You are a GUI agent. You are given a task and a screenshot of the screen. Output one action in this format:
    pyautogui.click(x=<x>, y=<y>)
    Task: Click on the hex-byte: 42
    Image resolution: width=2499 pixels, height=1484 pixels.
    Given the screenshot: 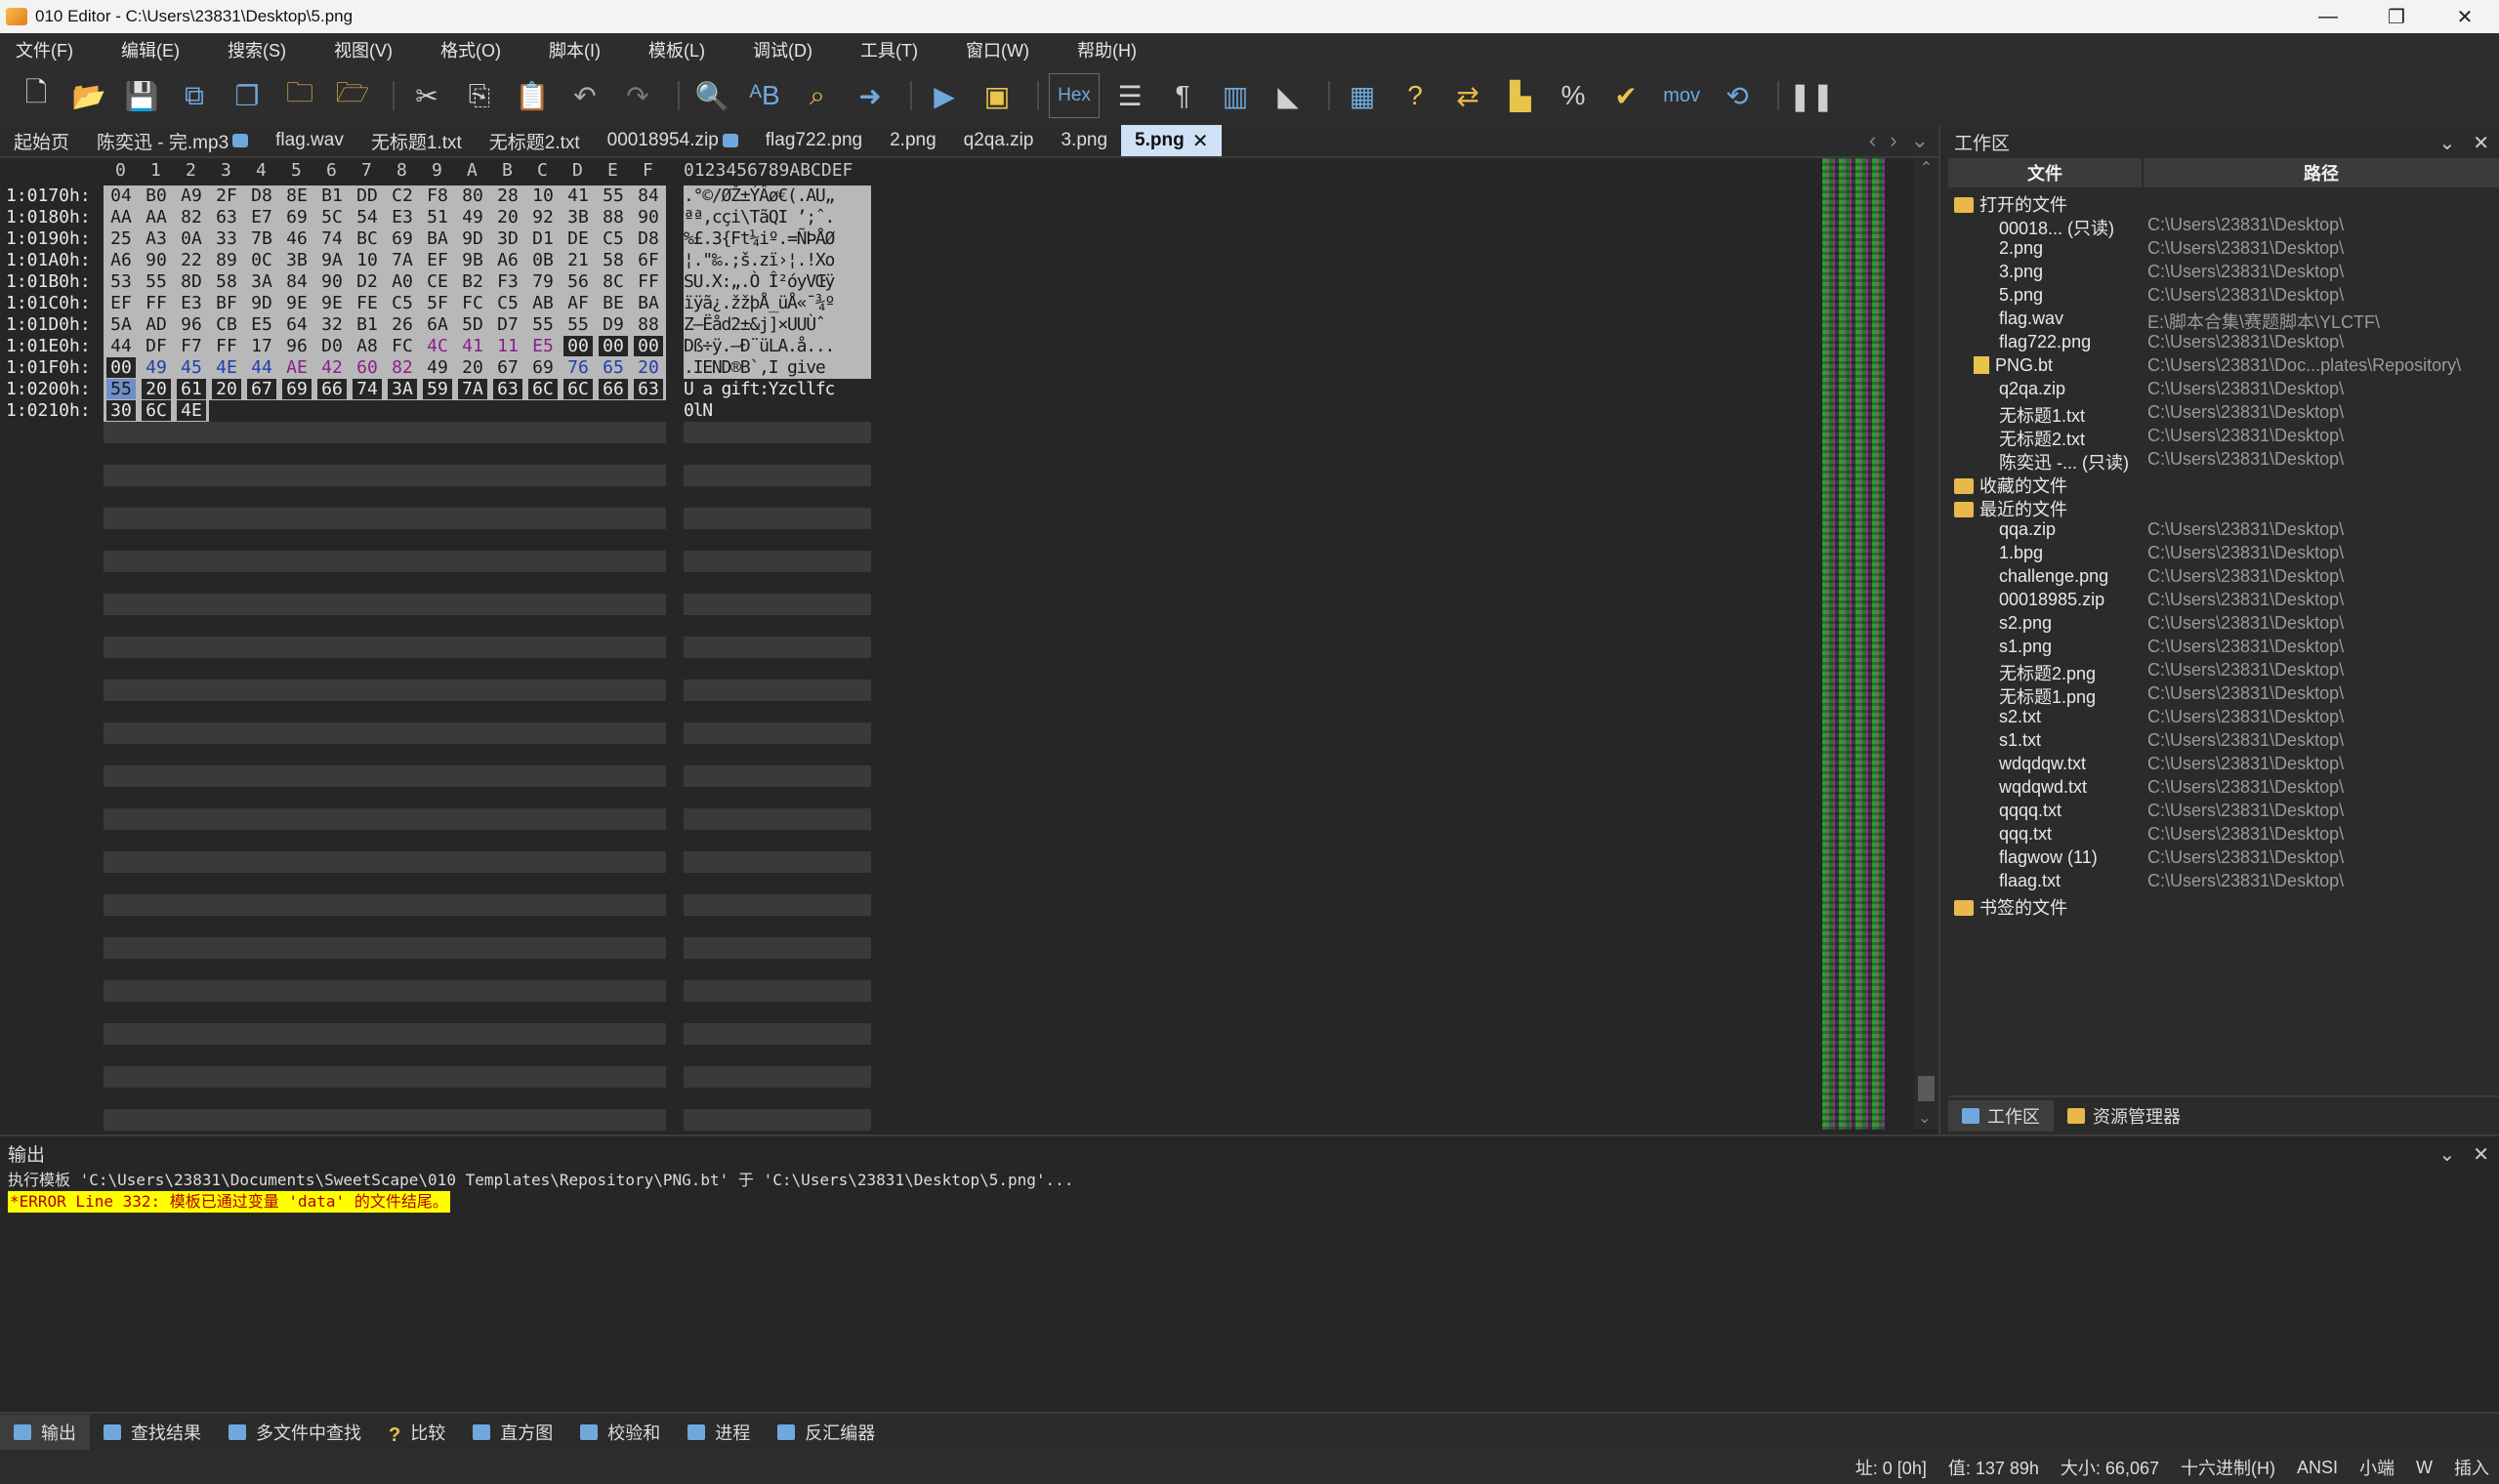 What is the action you would take?
    pyautogui.click(x=332, y=368)
    